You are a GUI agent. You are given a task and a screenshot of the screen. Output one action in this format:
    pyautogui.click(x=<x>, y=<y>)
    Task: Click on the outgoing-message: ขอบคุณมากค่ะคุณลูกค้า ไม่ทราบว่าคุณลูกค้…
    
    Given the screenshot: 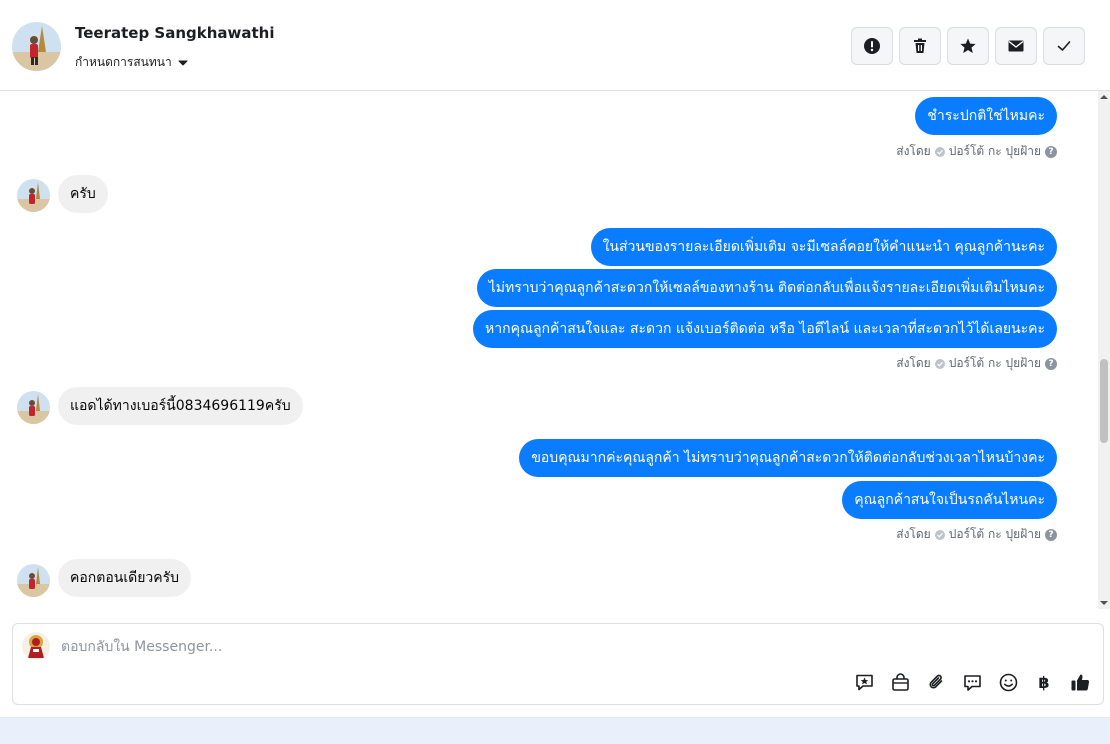 What is the action you would take?
    pyautogui.click(x=788, y=458)
    